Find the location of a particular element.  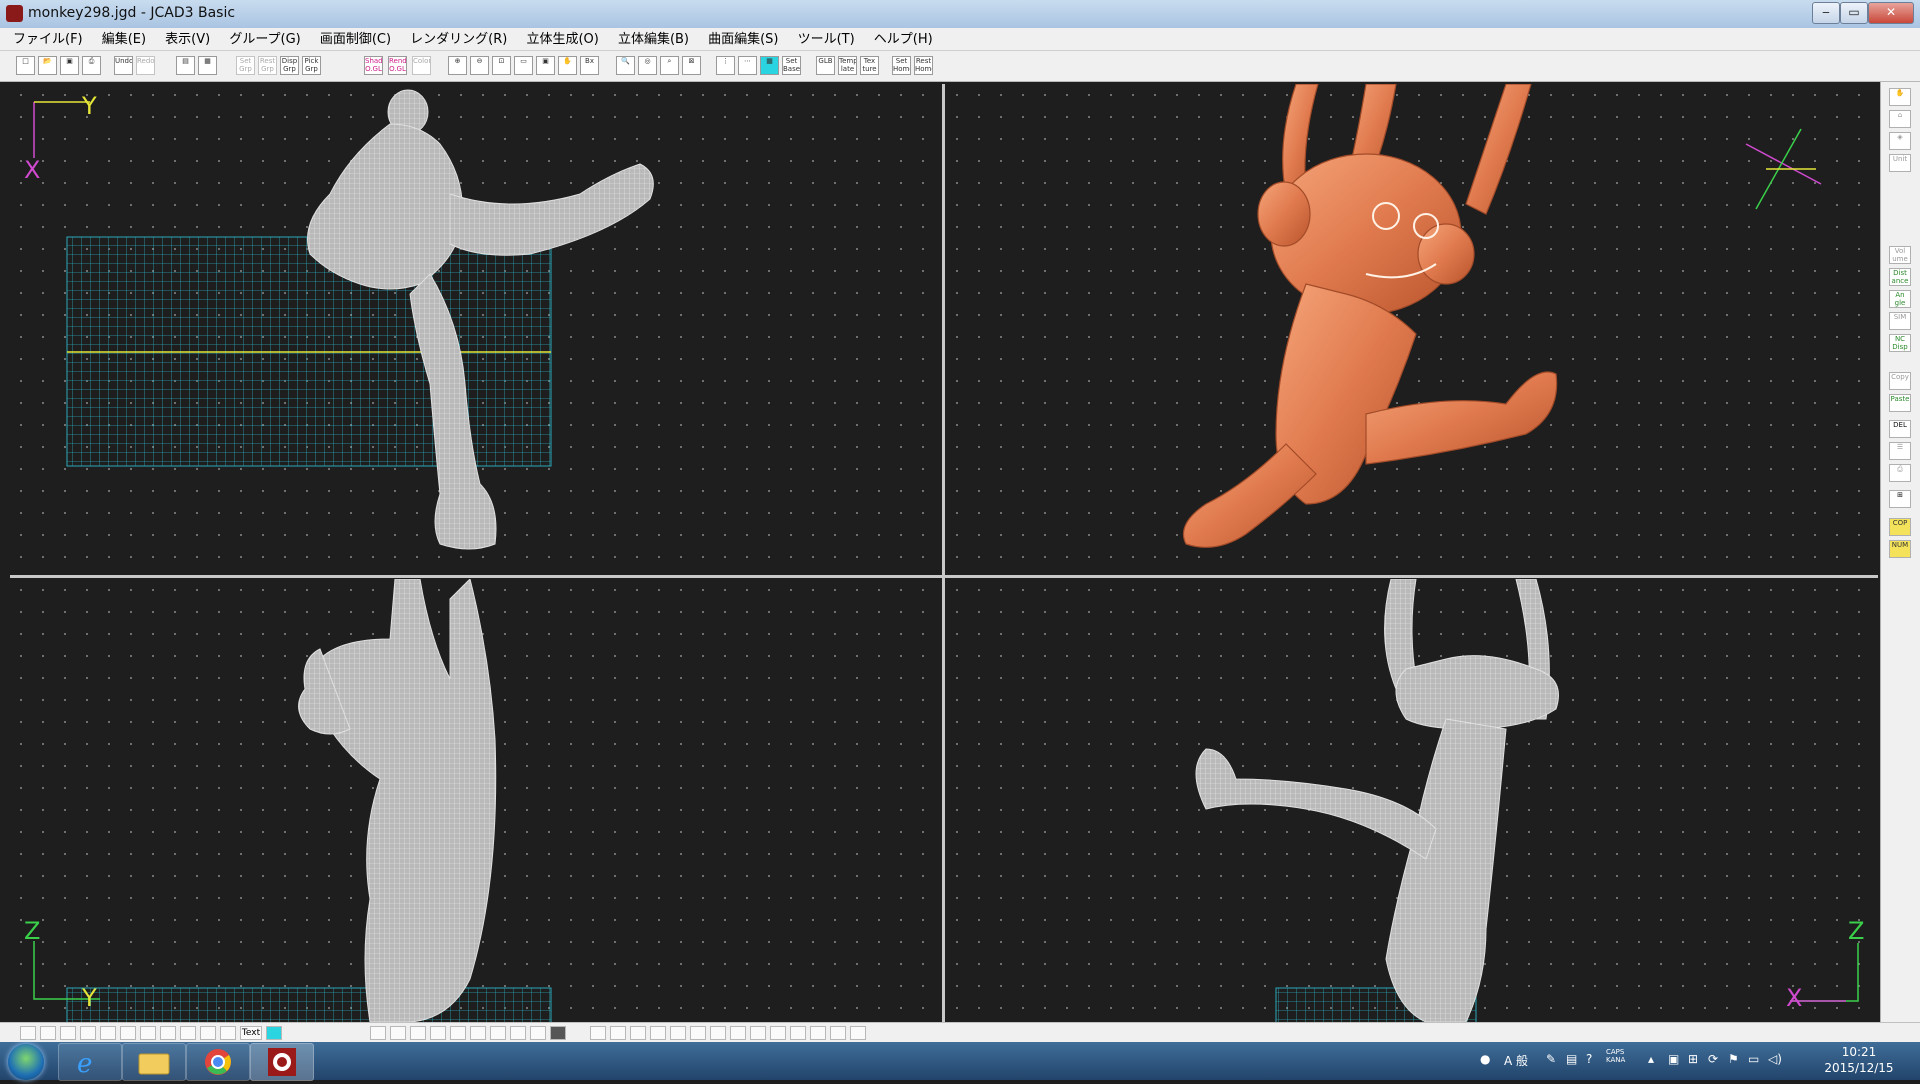

glb-button: GLB is located at coordinates (825, 65).